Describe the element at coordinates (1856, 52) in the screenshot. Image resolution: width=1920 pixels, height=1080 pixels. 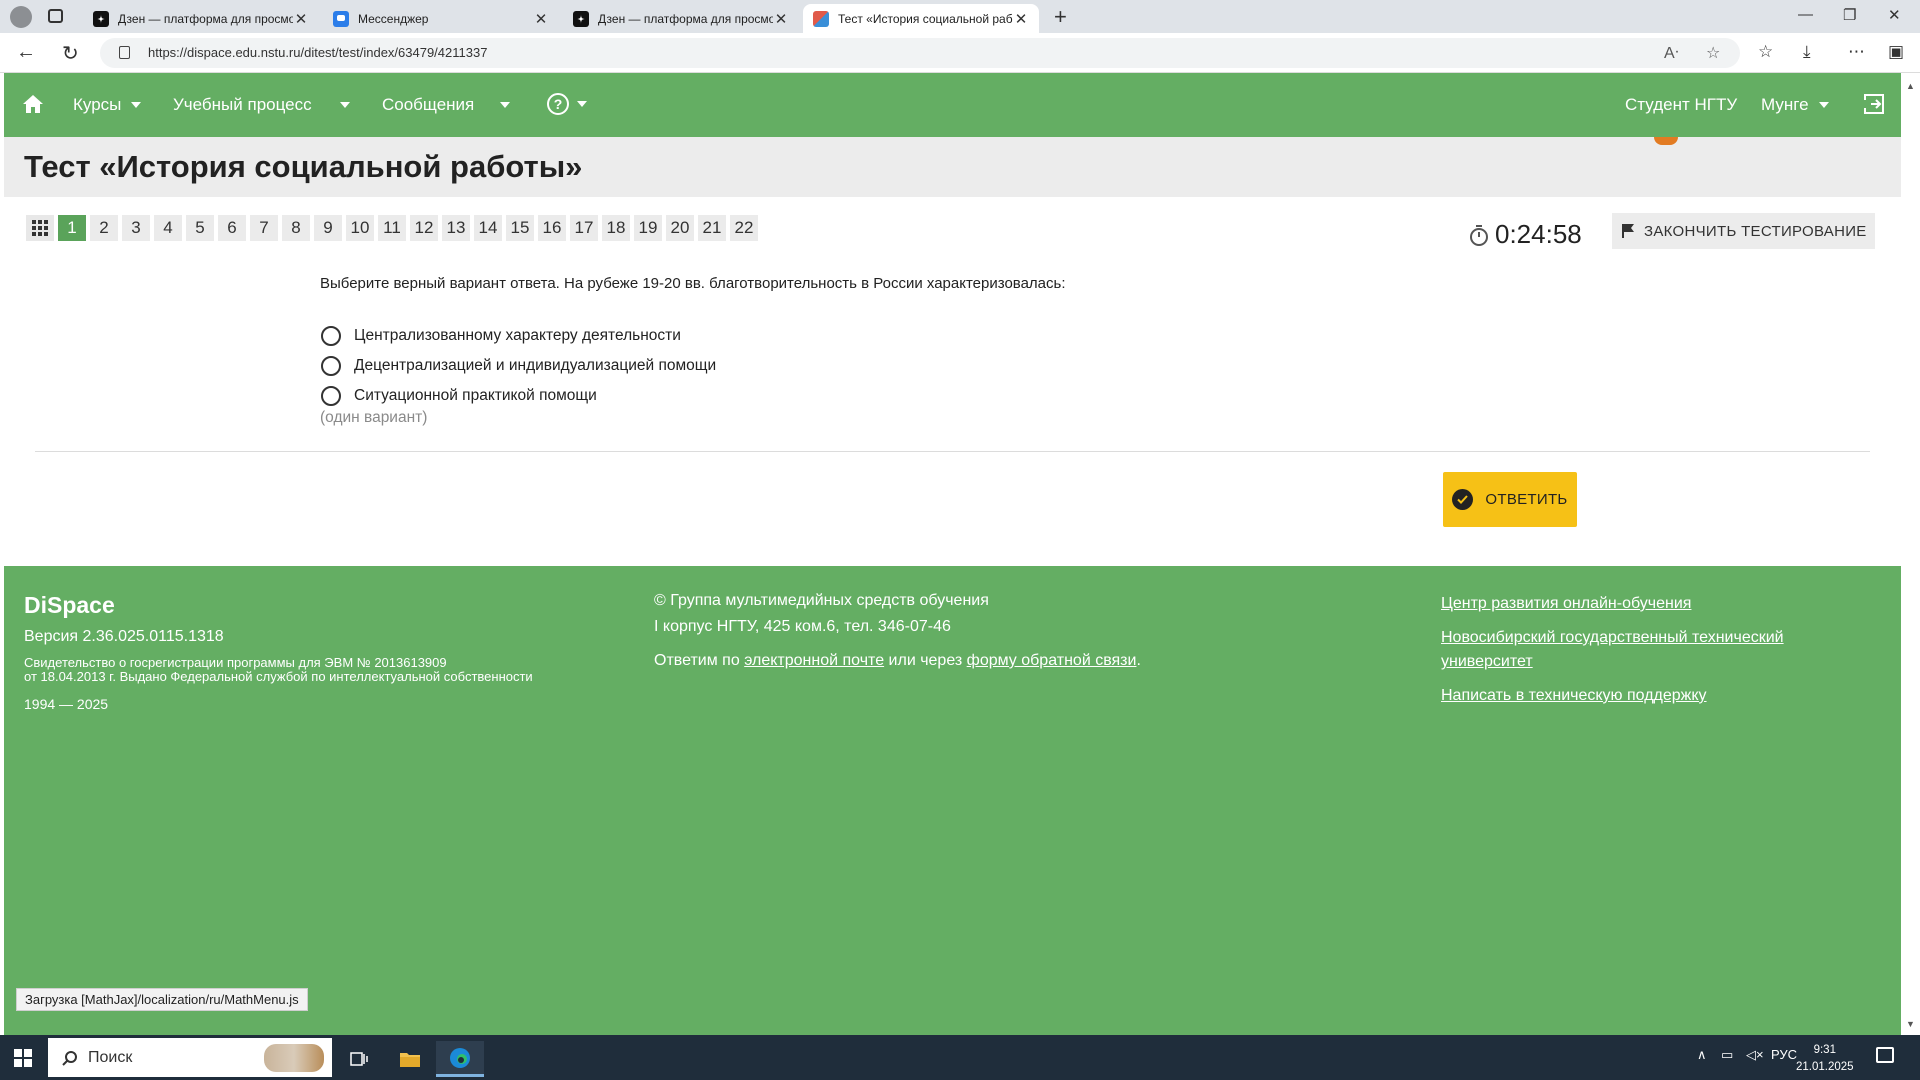
I see `more-menu-icon: ⋯` at that location.